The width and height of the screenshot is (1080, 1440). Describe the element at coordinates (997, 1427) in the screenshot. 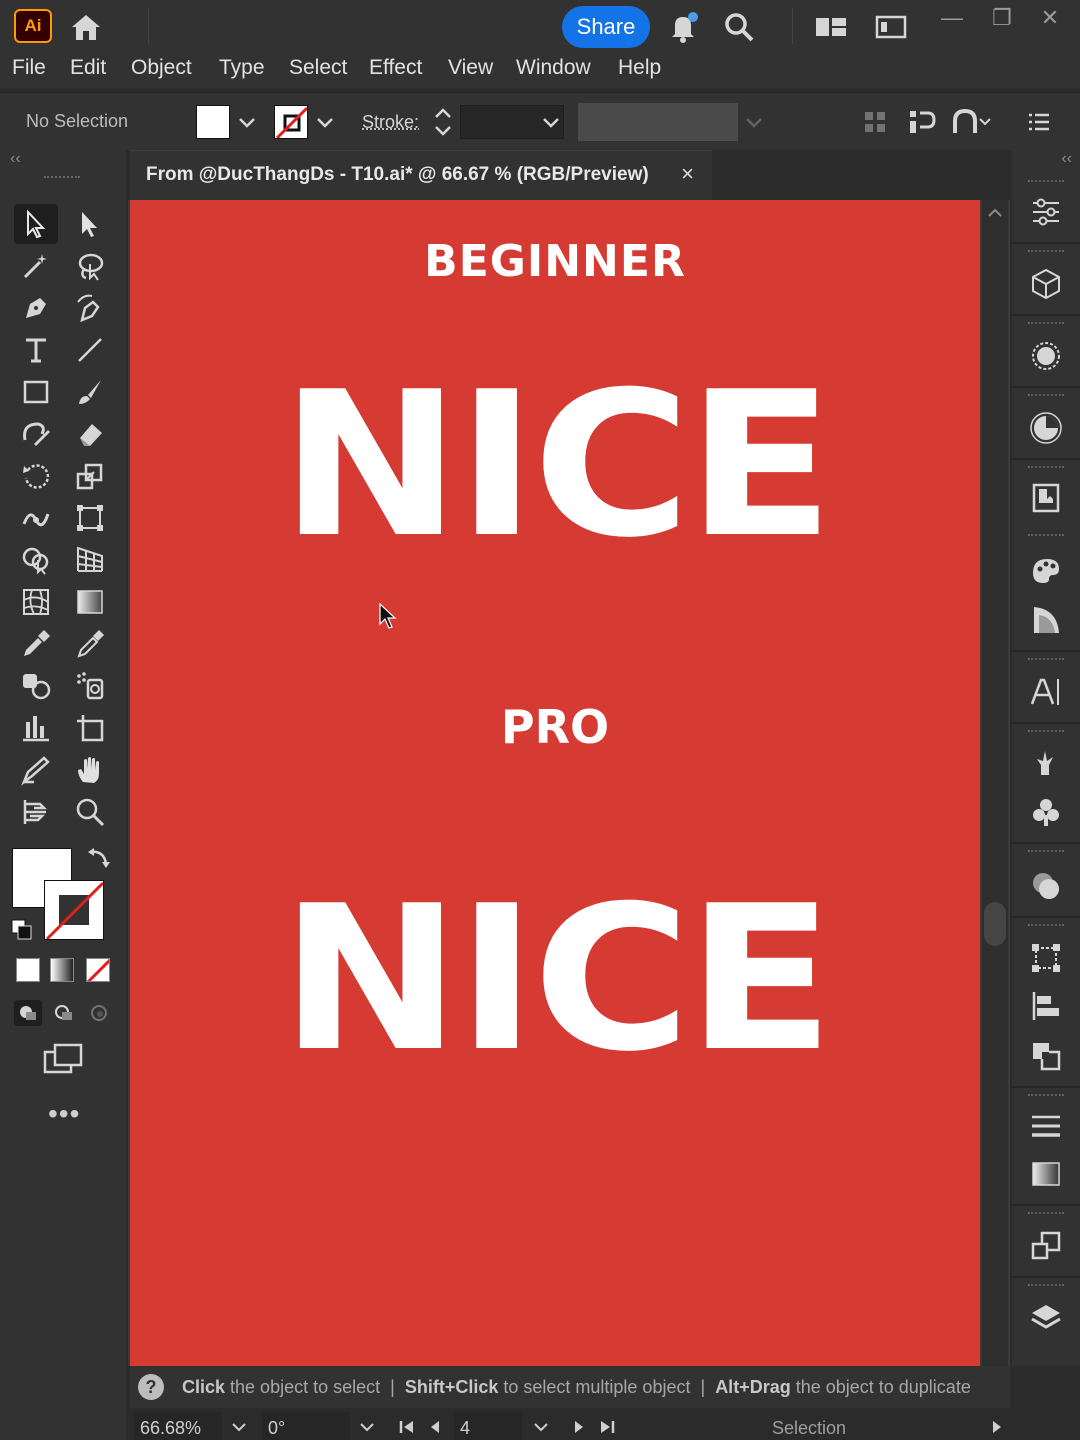

I see `status-menu-arrow-icon` at that location.